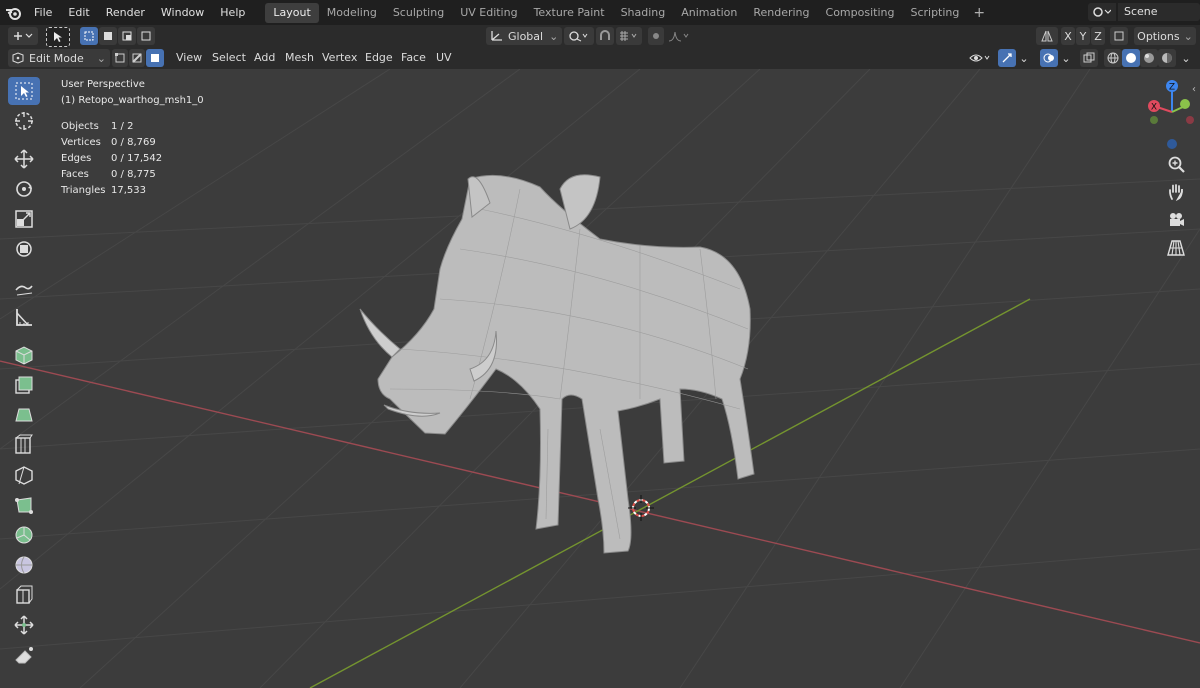 The width and height of the screenshot is (1200, 688). What do you see at coordinates (18, 58) in the screenshot?
I see `edit-mode-icon` at bounding box center [18, 58].